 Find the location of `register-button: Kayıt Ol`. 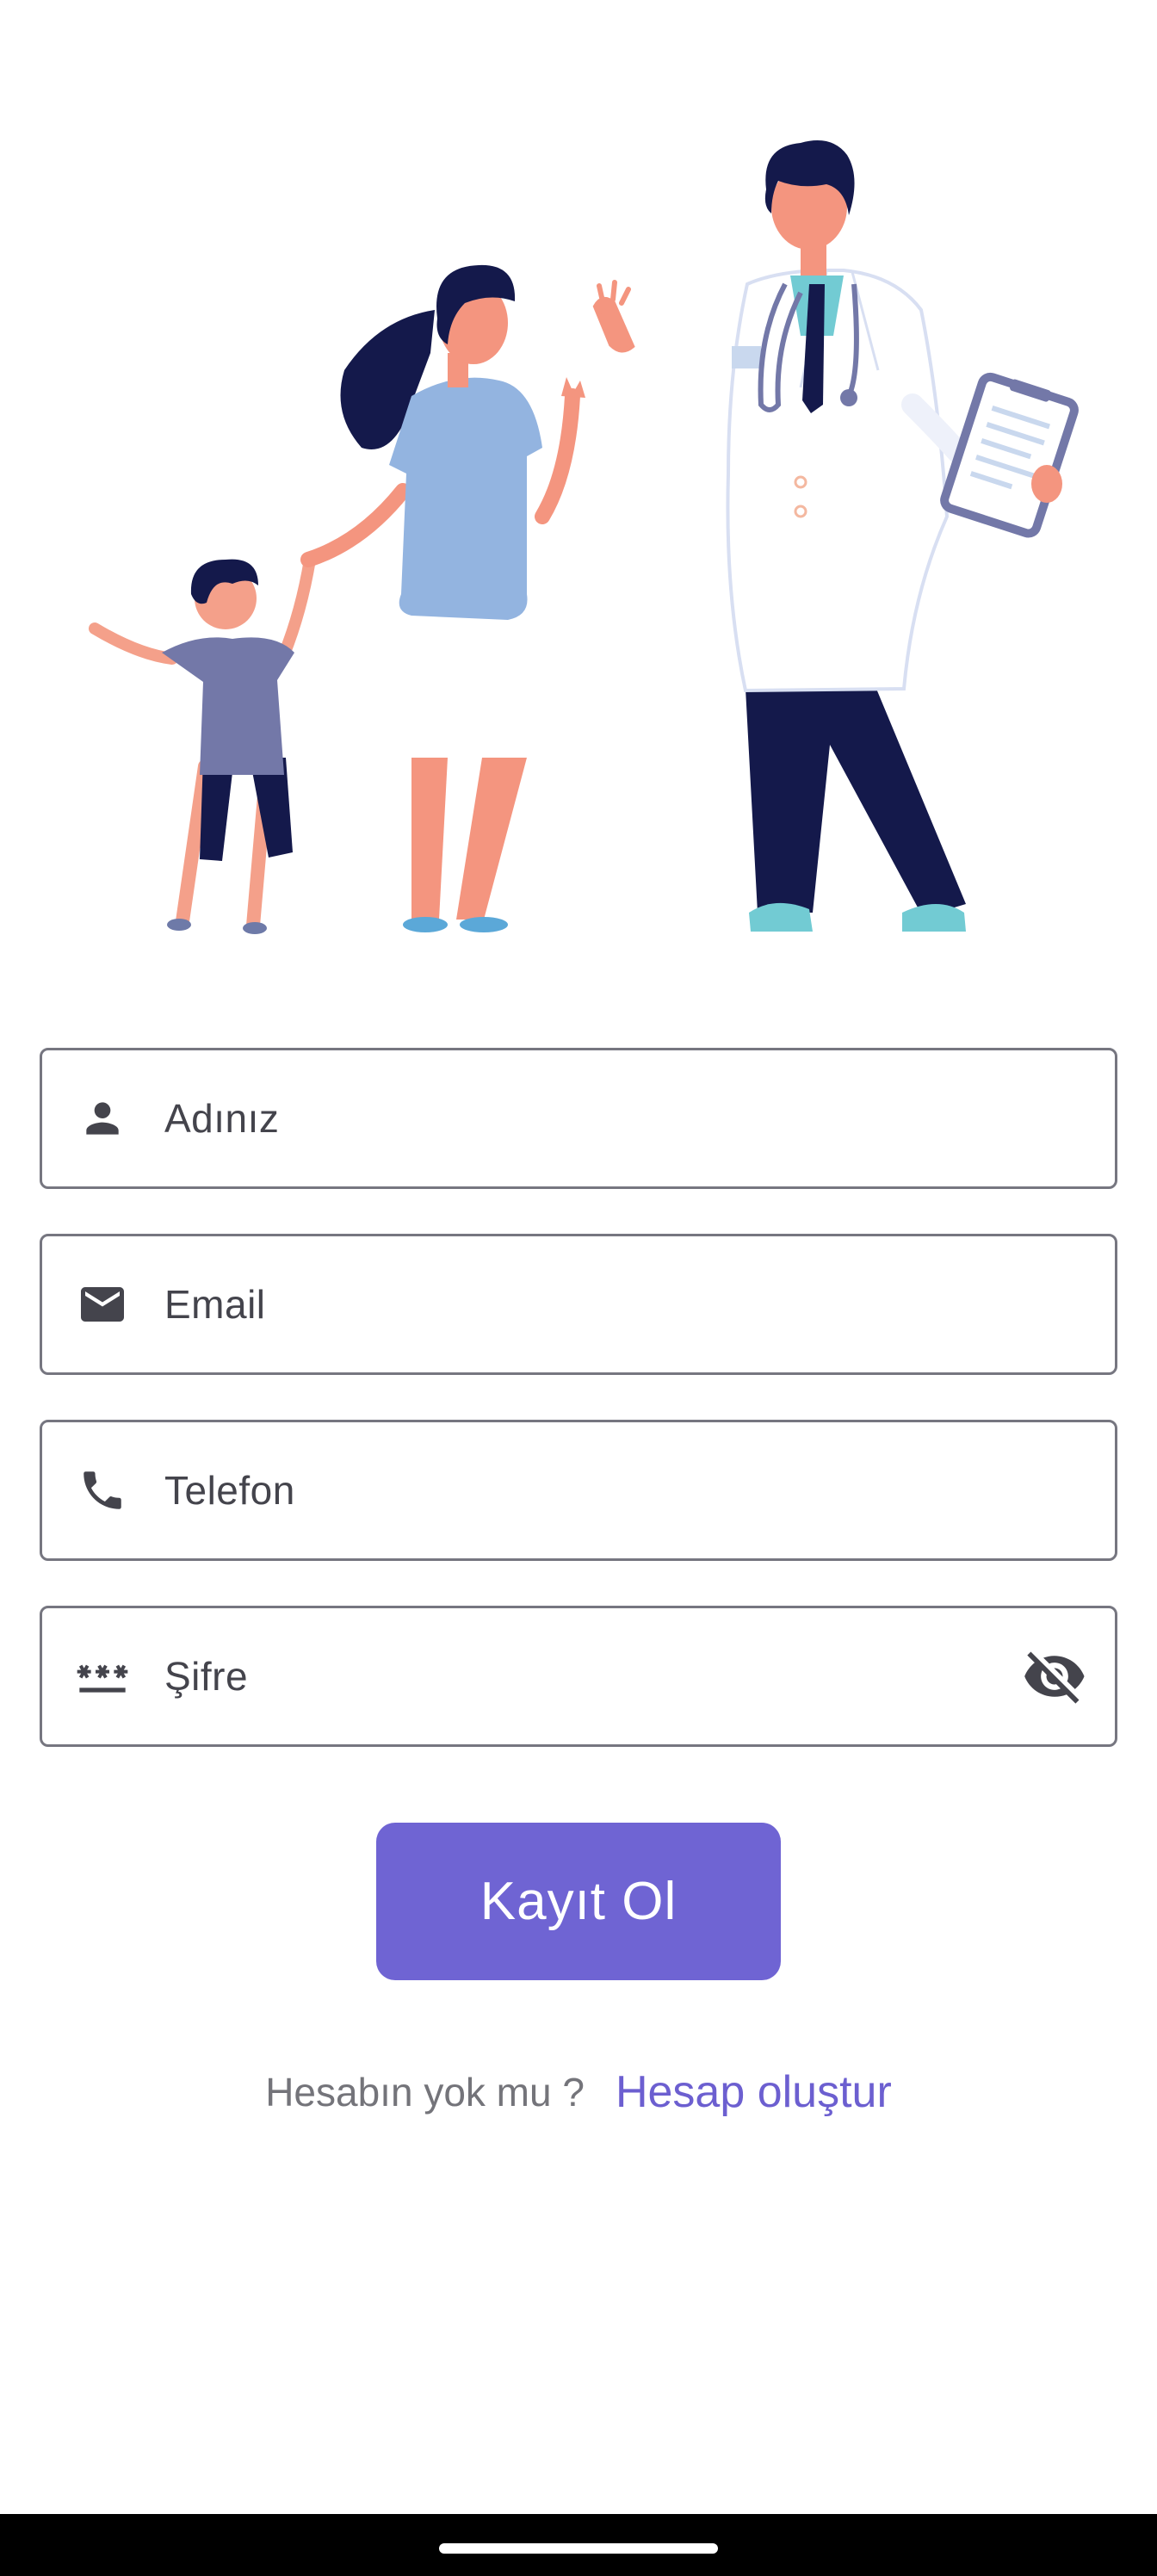

register-button: Kayıt Ol is located at coordinates (579, 1901).